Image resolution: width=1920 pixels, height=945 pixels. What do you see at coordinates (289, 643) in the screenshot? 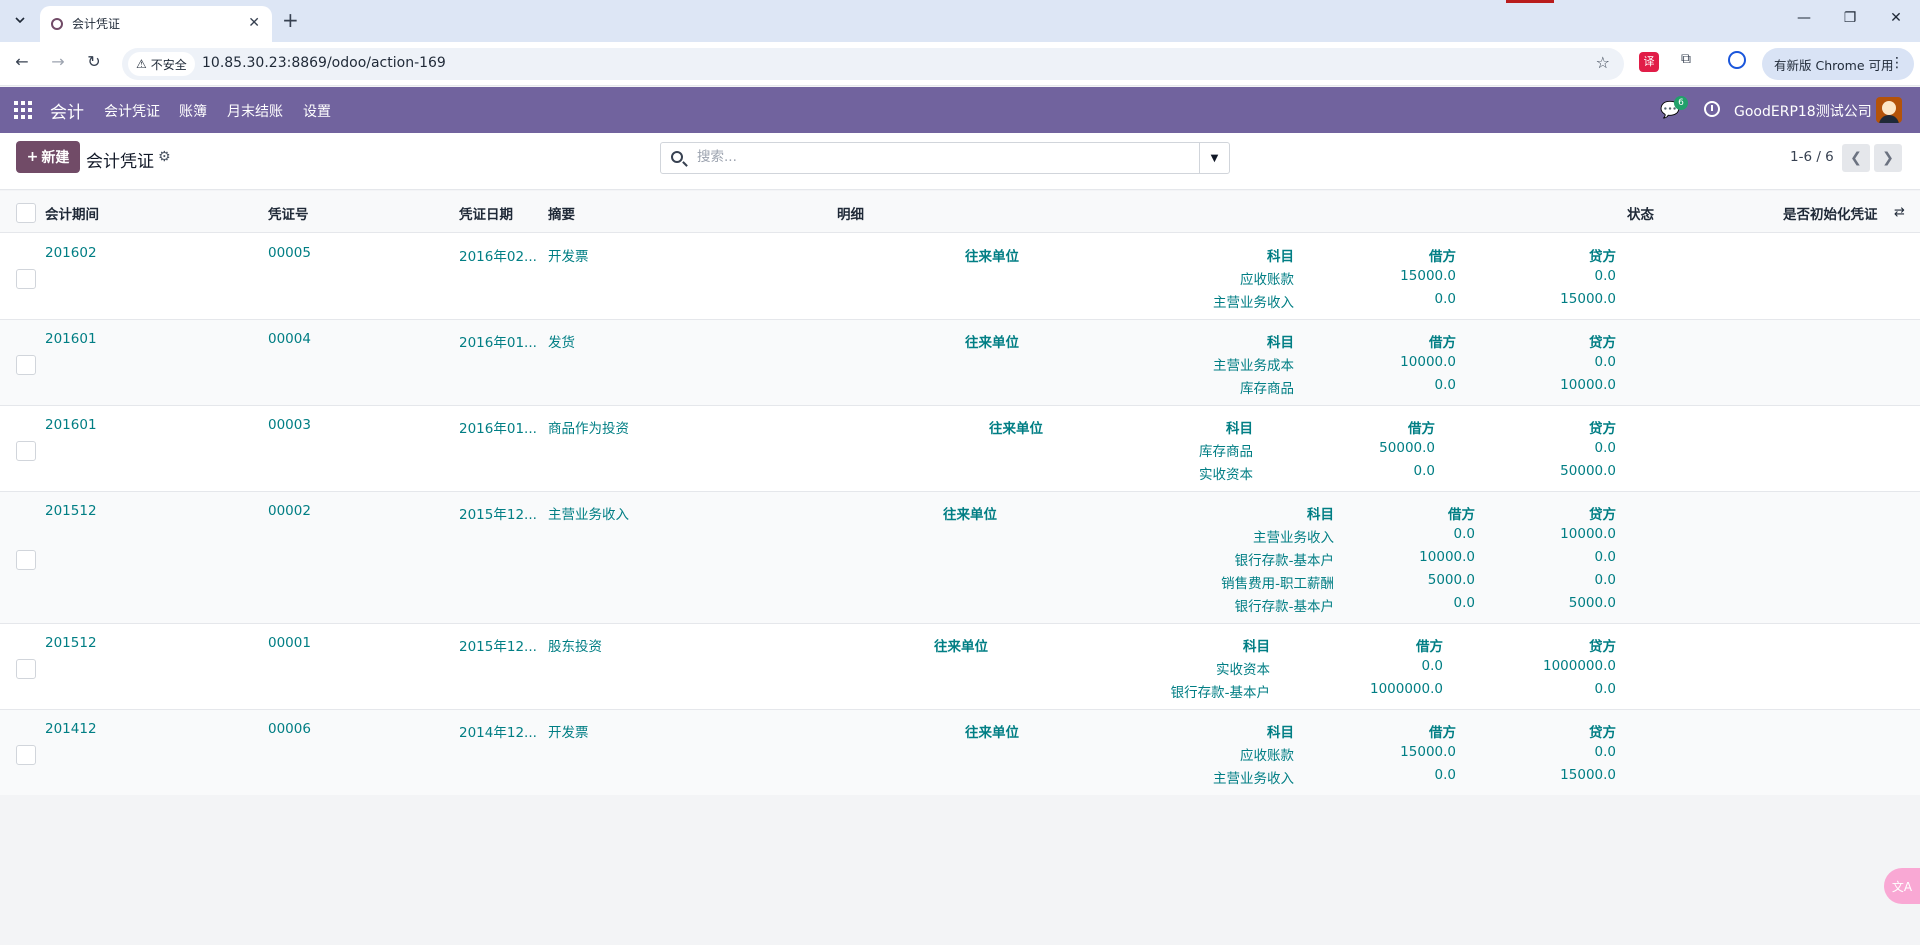
I see `cell-voucher-no: 00001` at bounding box center [289, 643].